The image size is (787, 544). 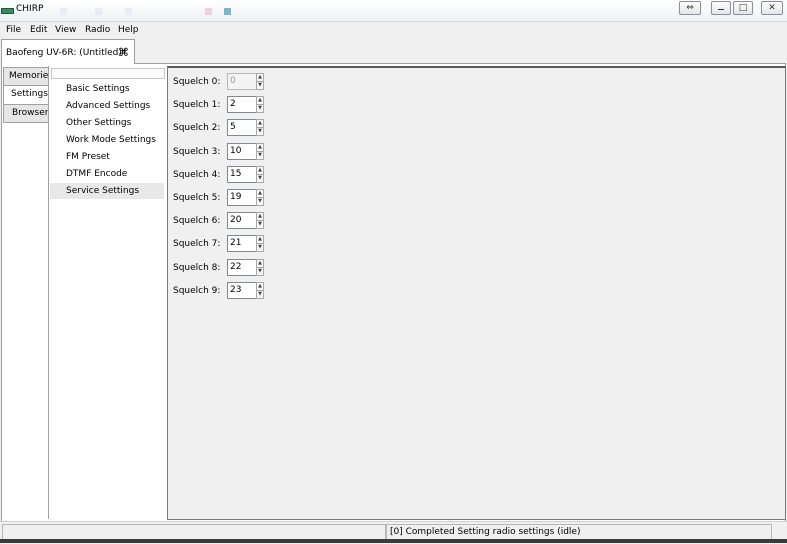 I want to click on menu-help: Help, so click(x=128, y=30).